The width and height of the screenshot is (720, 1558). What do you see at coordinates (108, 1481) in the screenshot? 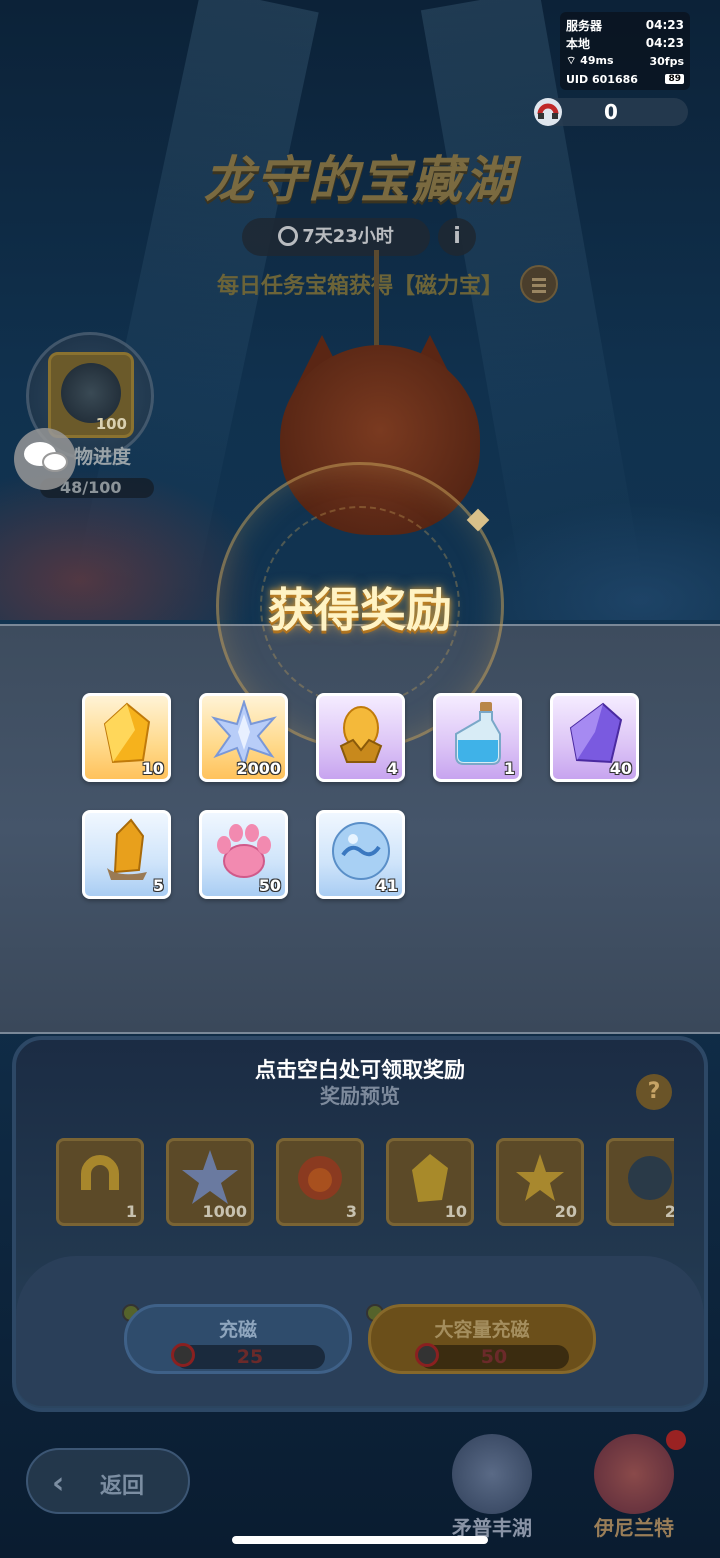
I see `back-button: ‹ 返回` at bounding box center [108, 1481].